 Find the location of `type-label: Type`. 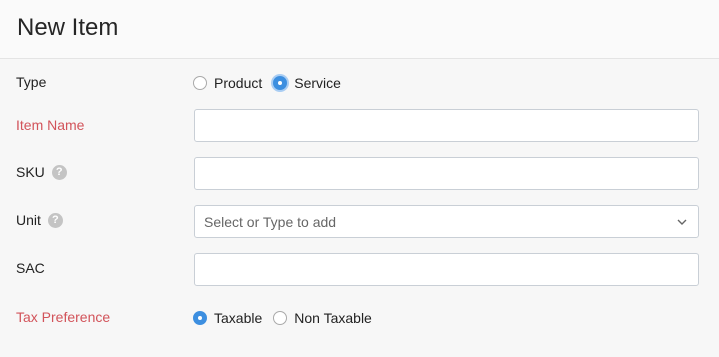

type-label: Type is located at coordinates (31, 82).